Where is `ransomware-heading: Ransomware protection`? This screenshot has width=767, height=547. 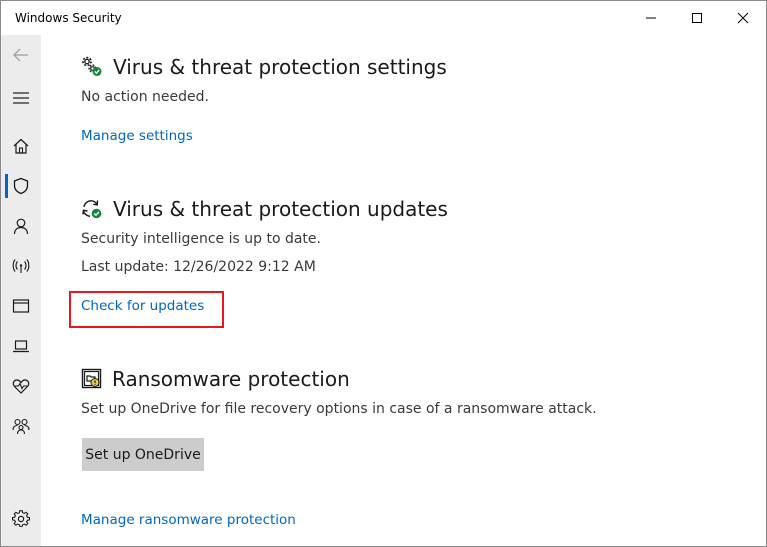 ransomware-heading: Ransomware protection is located at coordinates (231, 379).